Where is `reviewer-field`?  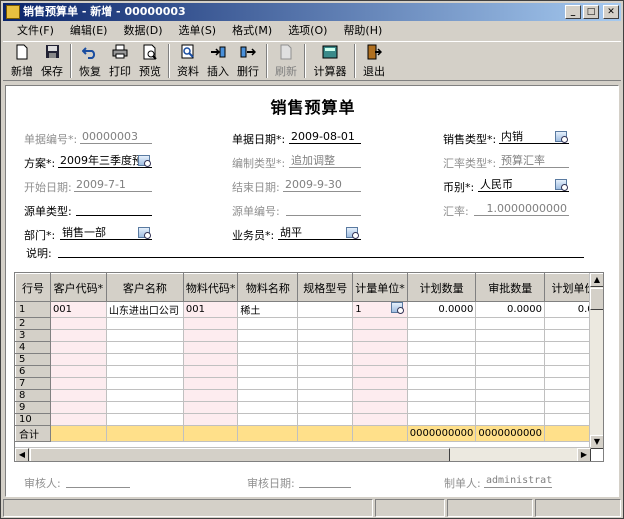 reviewer-field is located at coordinates (98, 481).